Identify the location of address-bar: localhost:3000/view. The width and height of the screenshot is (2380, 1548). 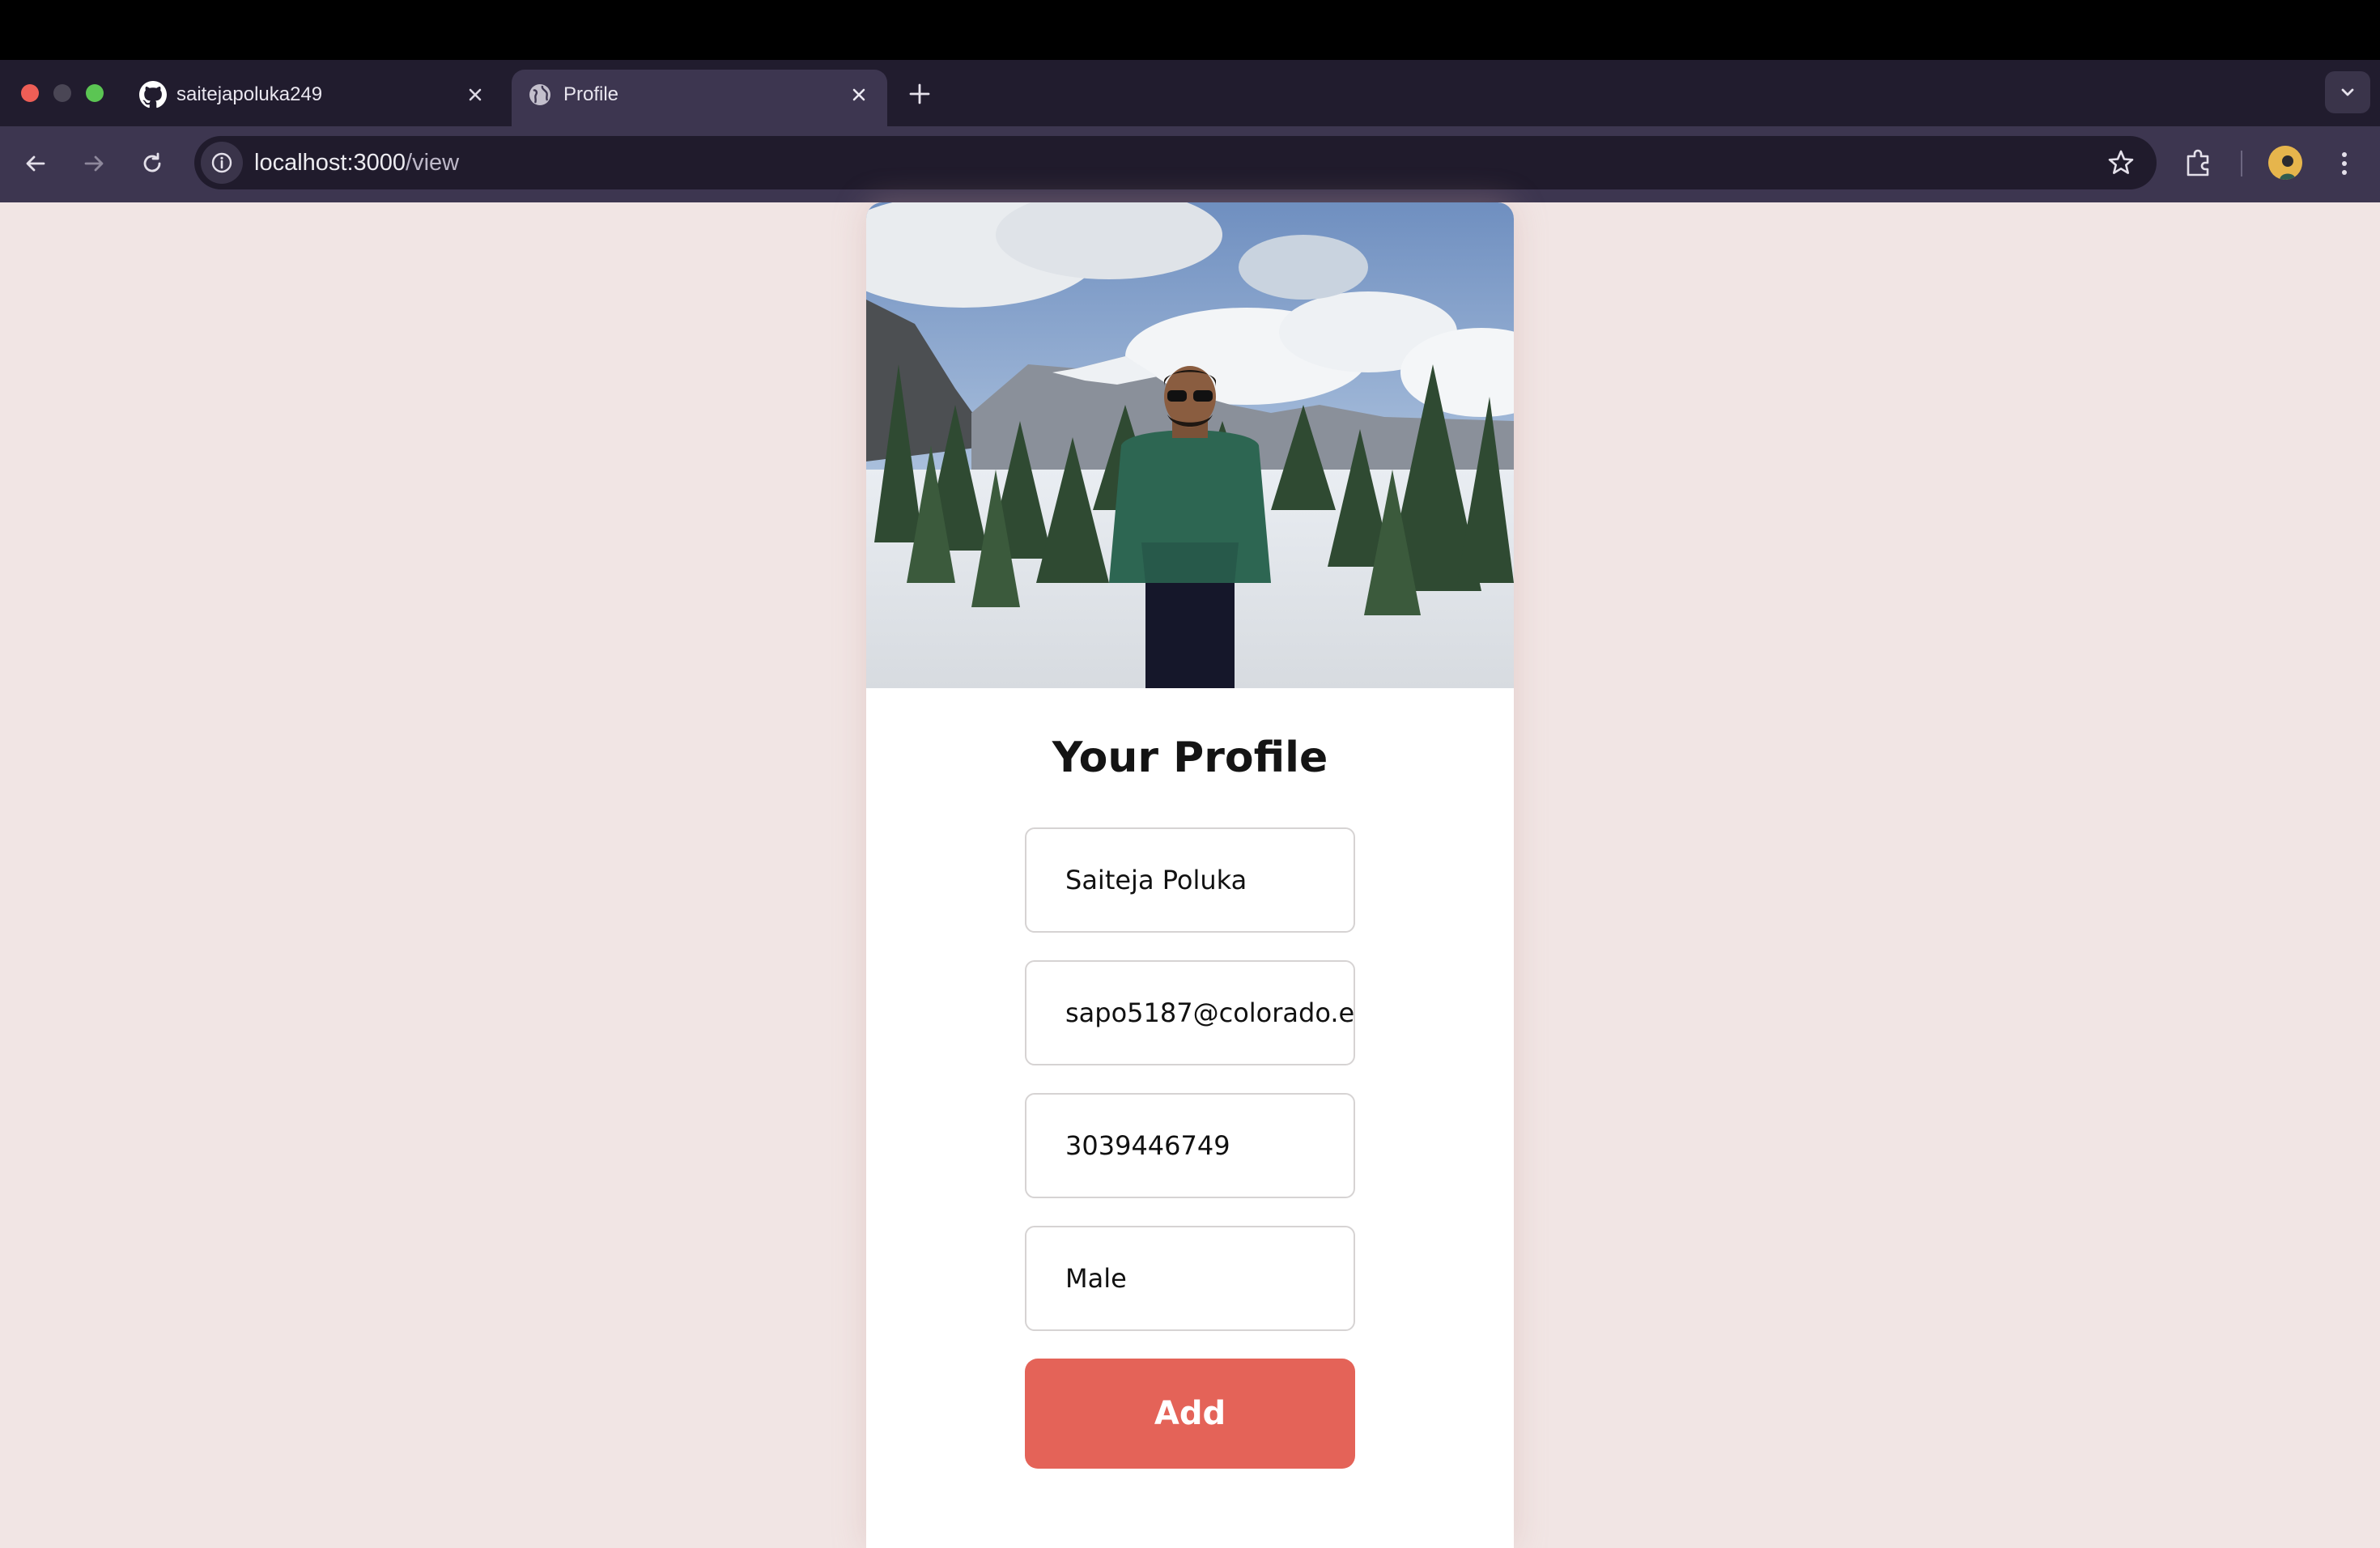
(1176, 162).